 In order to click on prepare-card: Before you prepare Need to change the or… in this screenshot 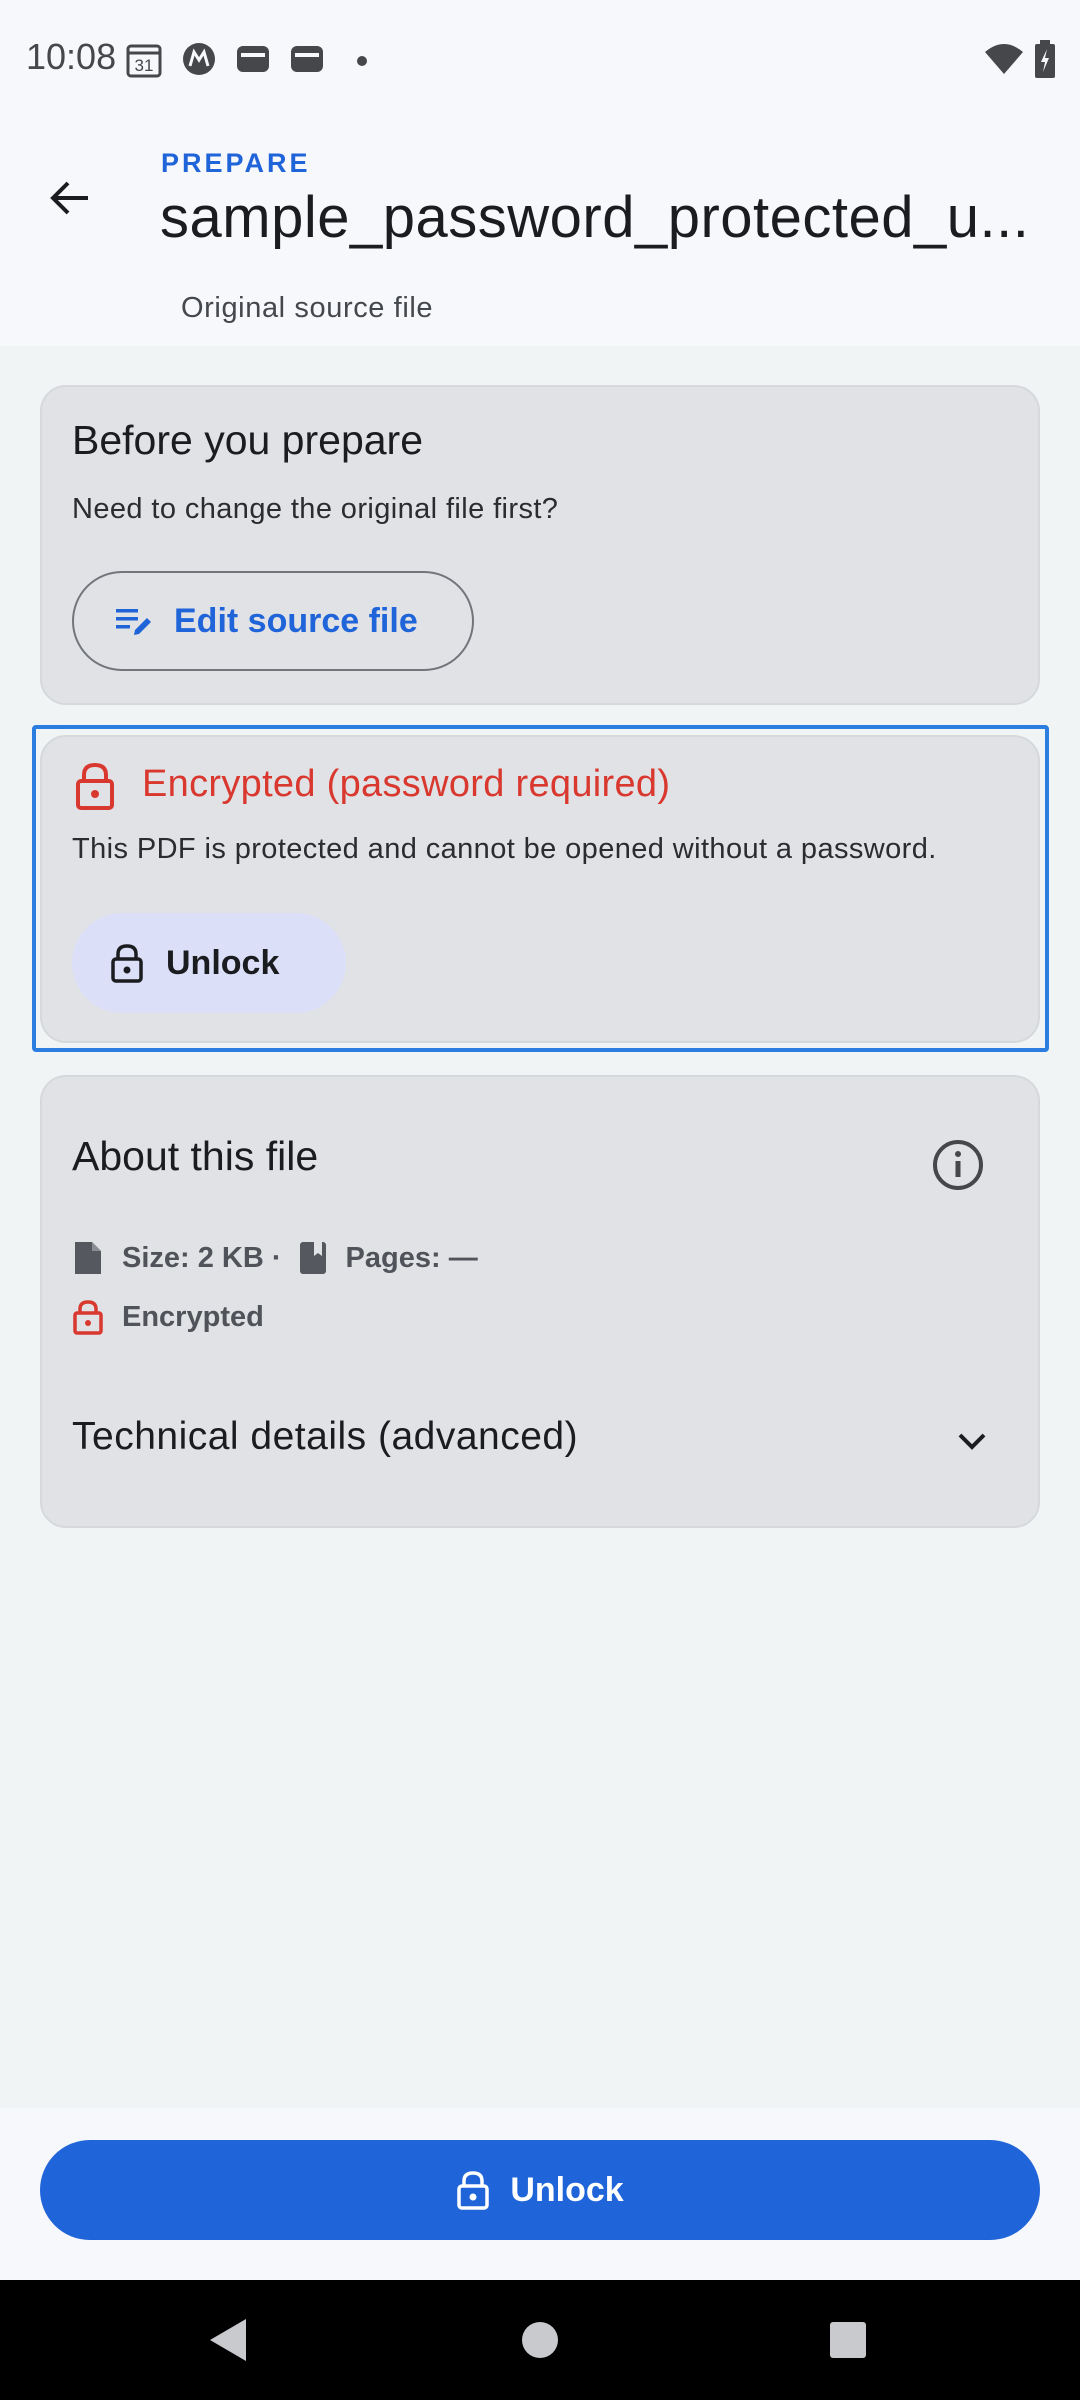, I will do `click(540, 545)`.